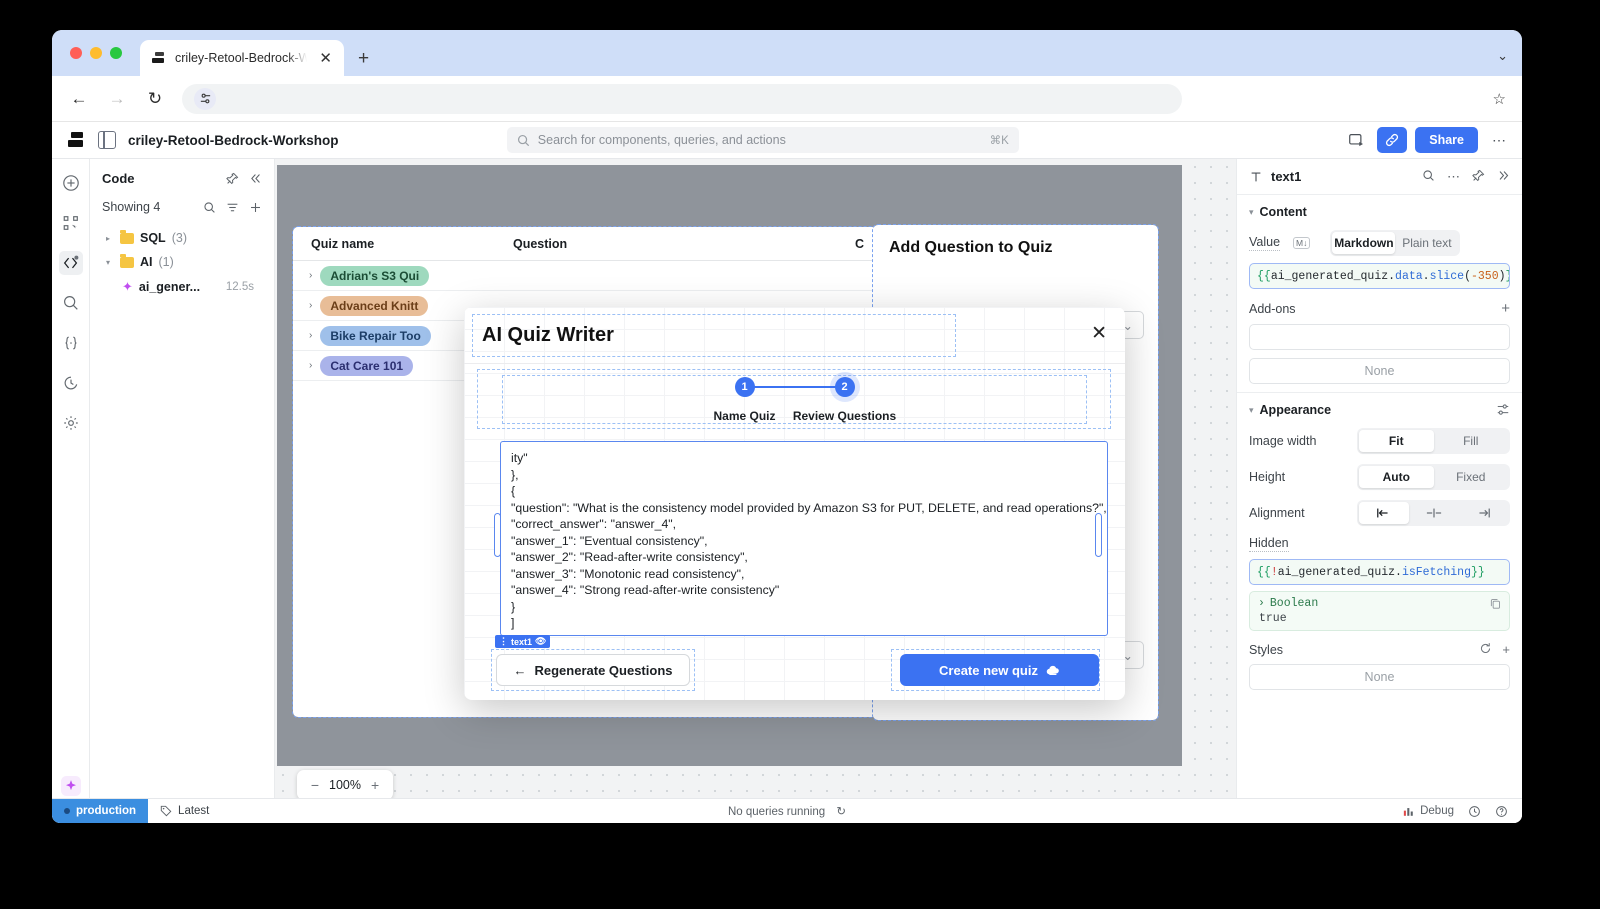 This screenshot has height=909, width=1600. I want to click on chevron-right-icon: ▸, so click(110, 238).